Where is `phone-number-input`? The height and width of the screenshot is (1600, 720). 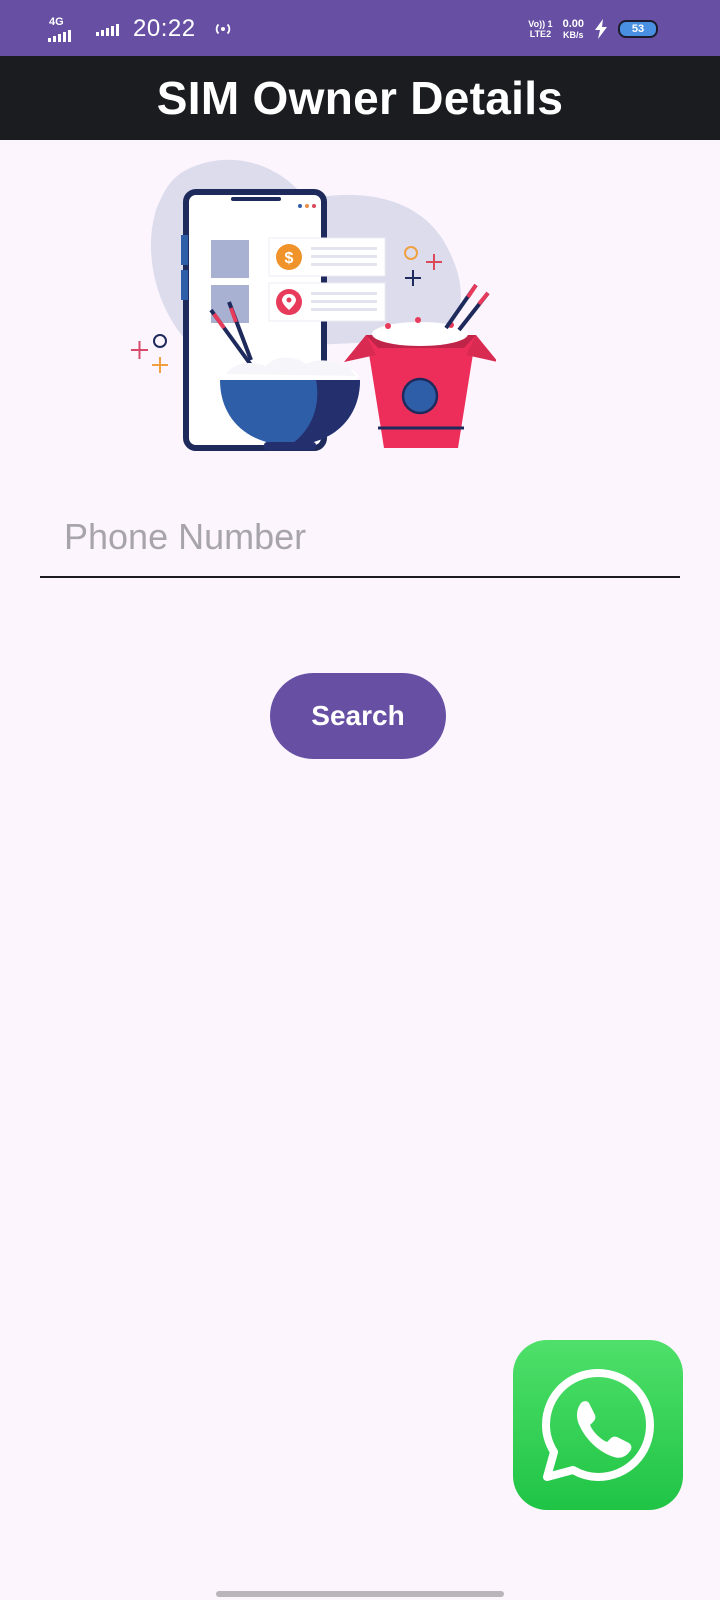 phone-number-input is located at coordinates (360, 537).